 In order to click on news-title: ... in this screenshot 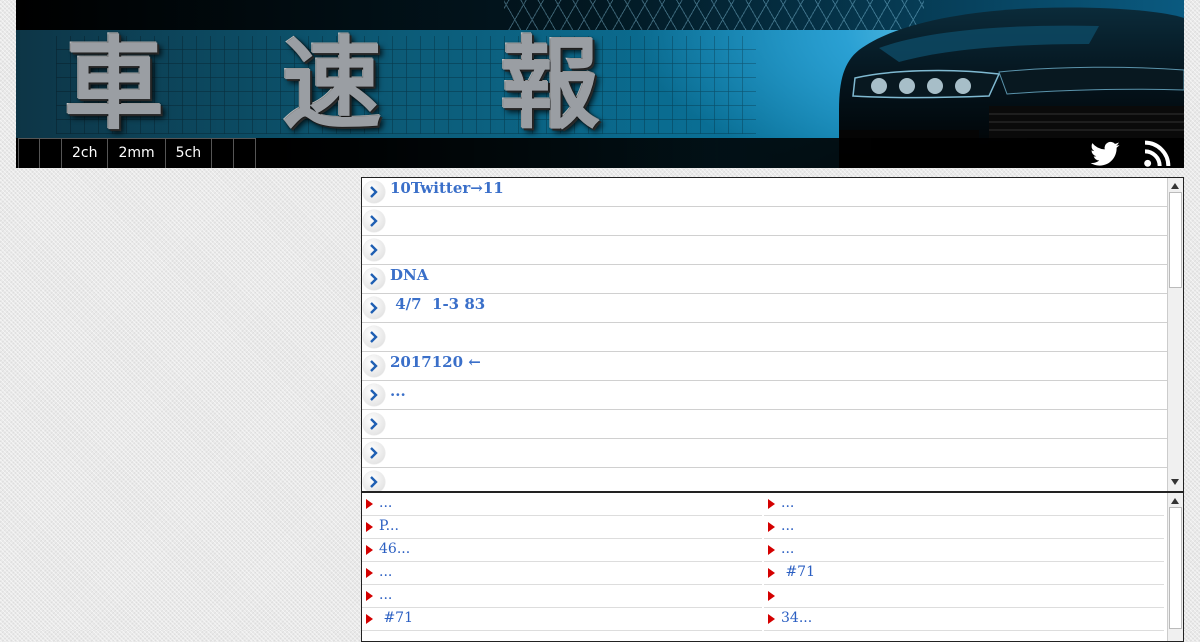, I will do `click(398, 391)`.